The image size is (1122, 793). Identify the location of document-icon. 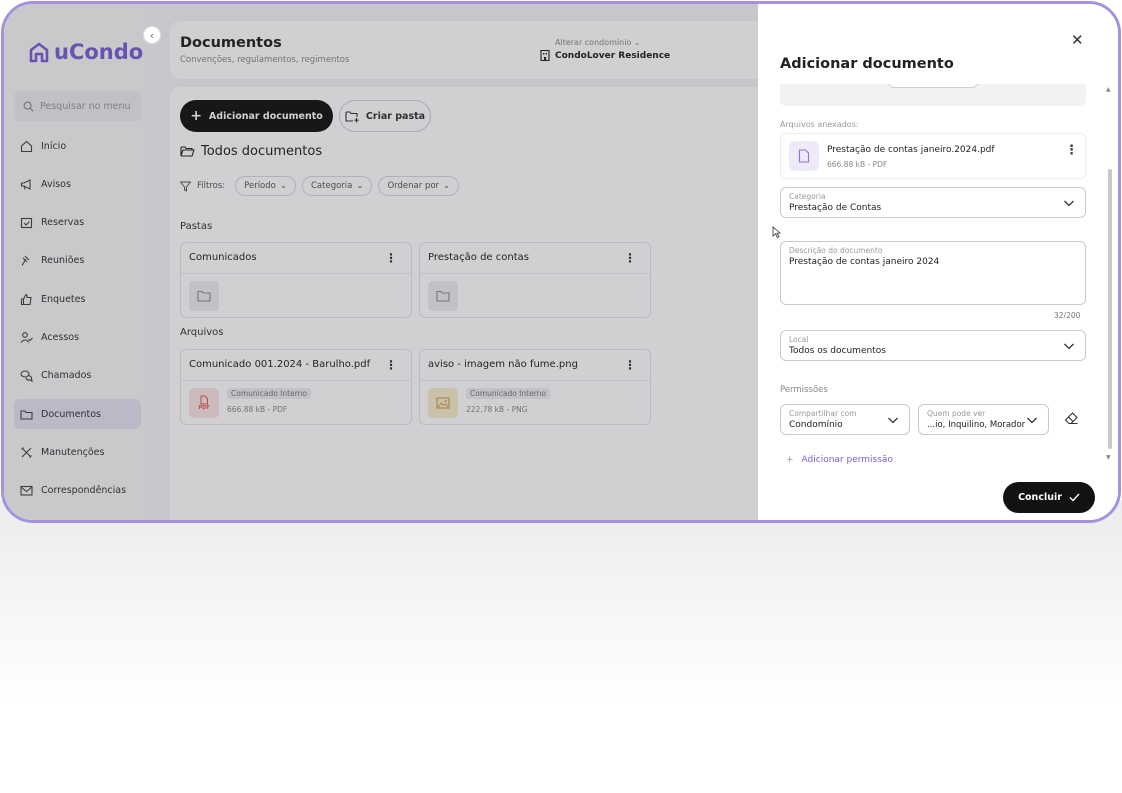
(804, 156).